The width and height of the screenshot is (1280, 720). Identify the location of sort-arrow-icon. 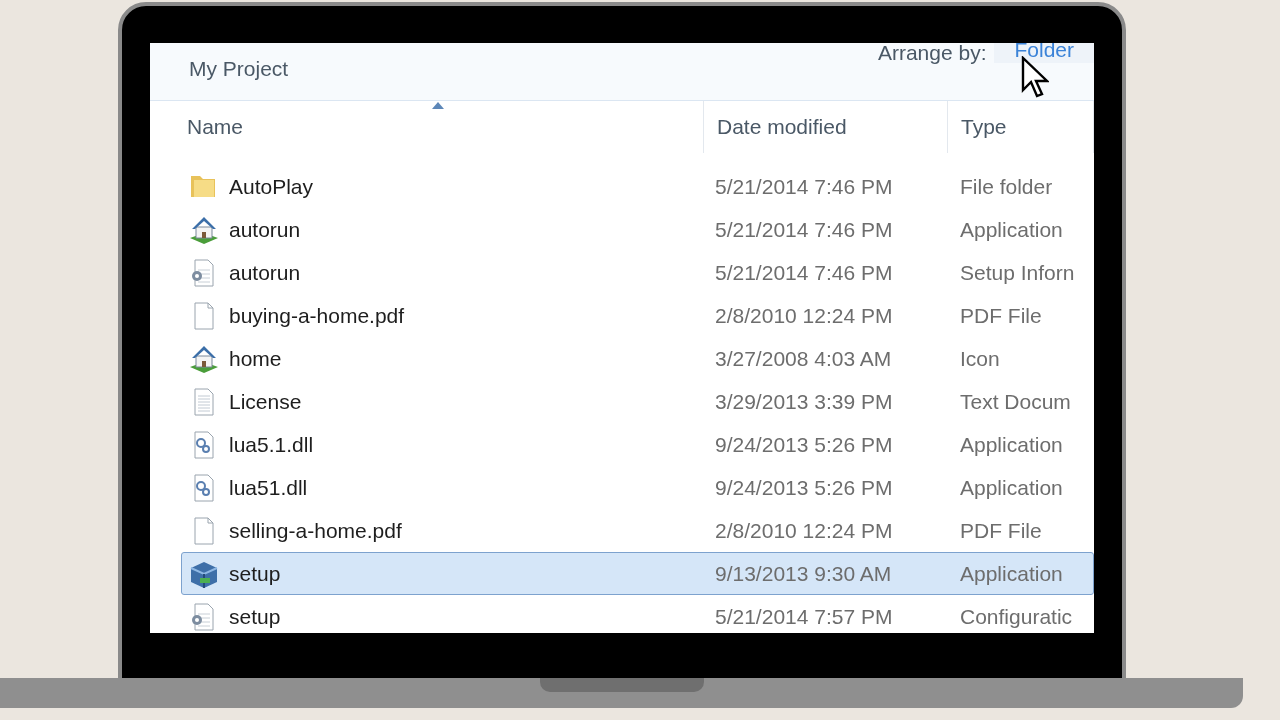
(438, 105).